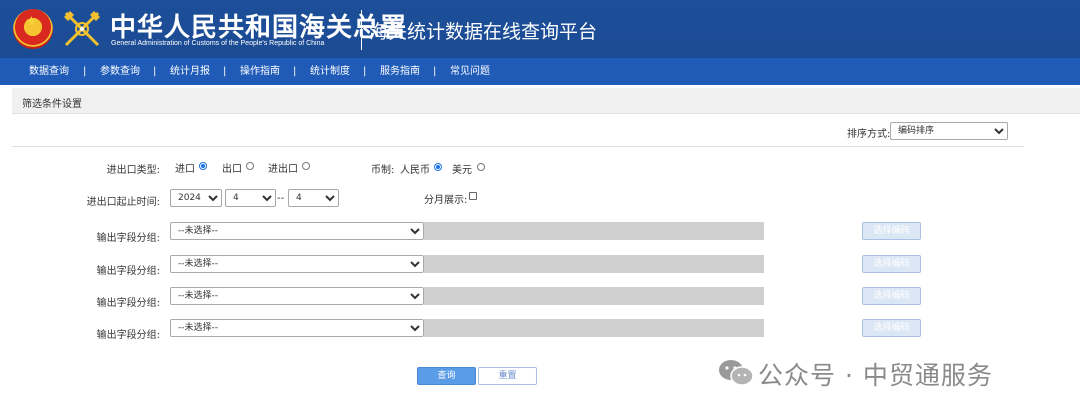 This screenshot has height=415, width=1080. I want to click on nav-item-param-query: 参数查询, so click(120, 71).